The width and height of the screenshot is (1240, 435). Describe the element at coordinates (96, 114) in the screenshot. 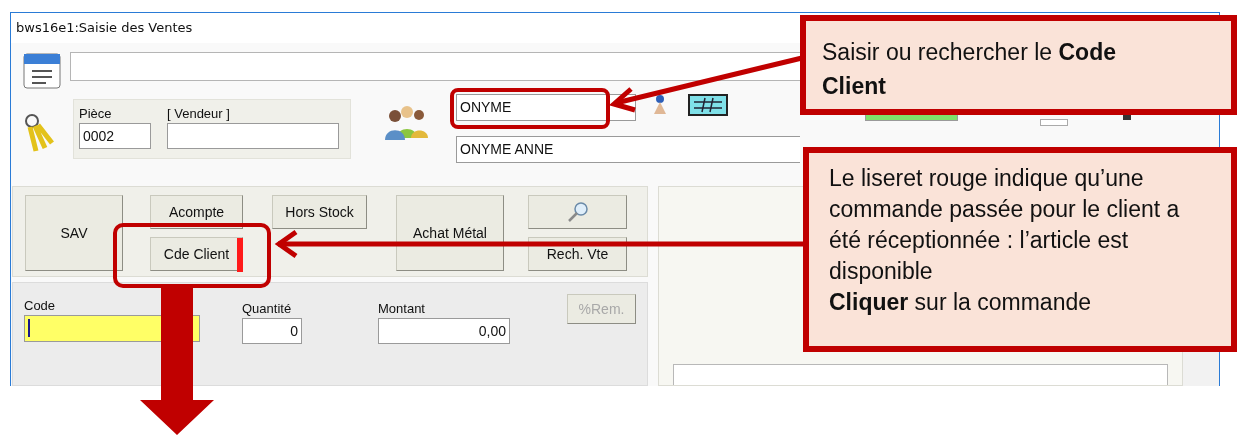

I see `field-label: Pièce` at that location.